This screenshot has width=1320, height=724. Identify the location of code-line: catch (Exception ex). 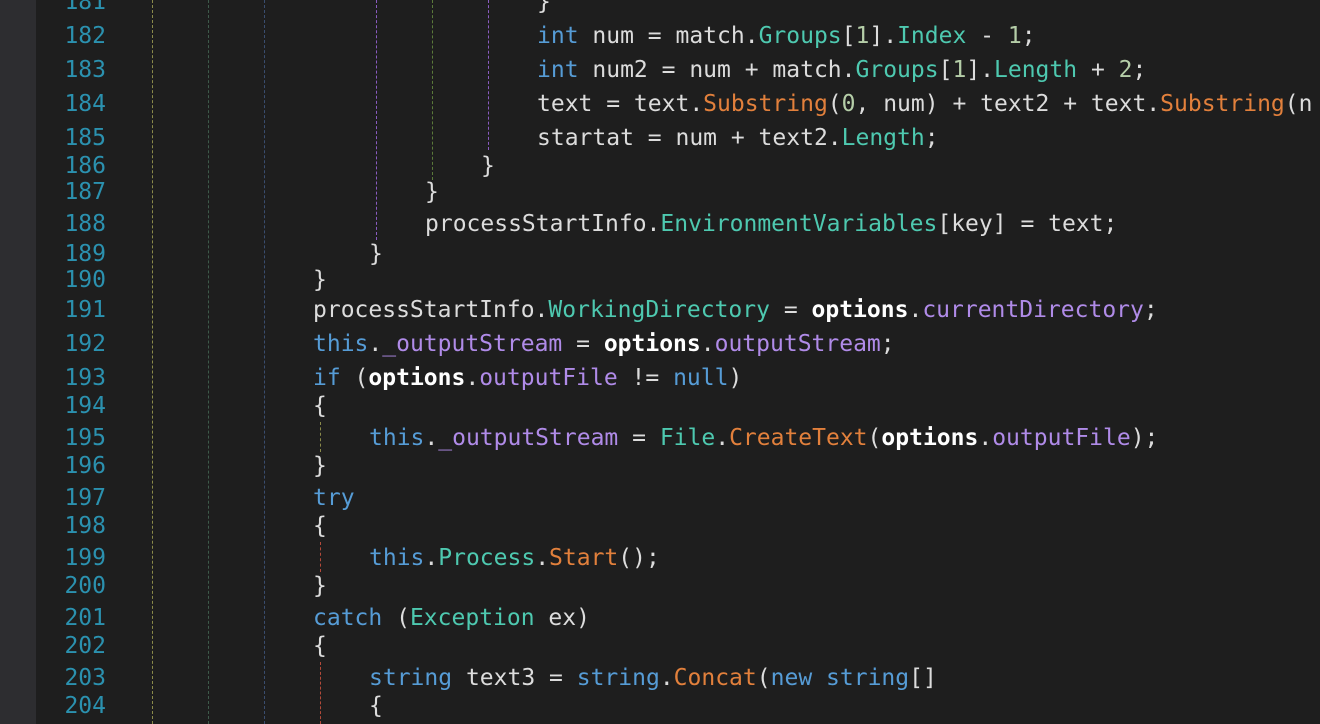
(451, 618).